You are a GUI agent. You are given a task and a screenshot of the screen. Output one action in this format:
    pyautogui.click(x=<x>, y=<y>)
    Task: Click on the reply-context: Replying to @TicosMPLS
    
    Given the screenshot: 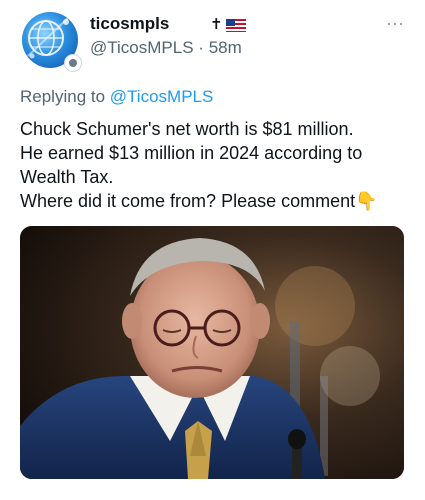 What is the action you would take?
    pyautogui.click(x=116, y=97)
    